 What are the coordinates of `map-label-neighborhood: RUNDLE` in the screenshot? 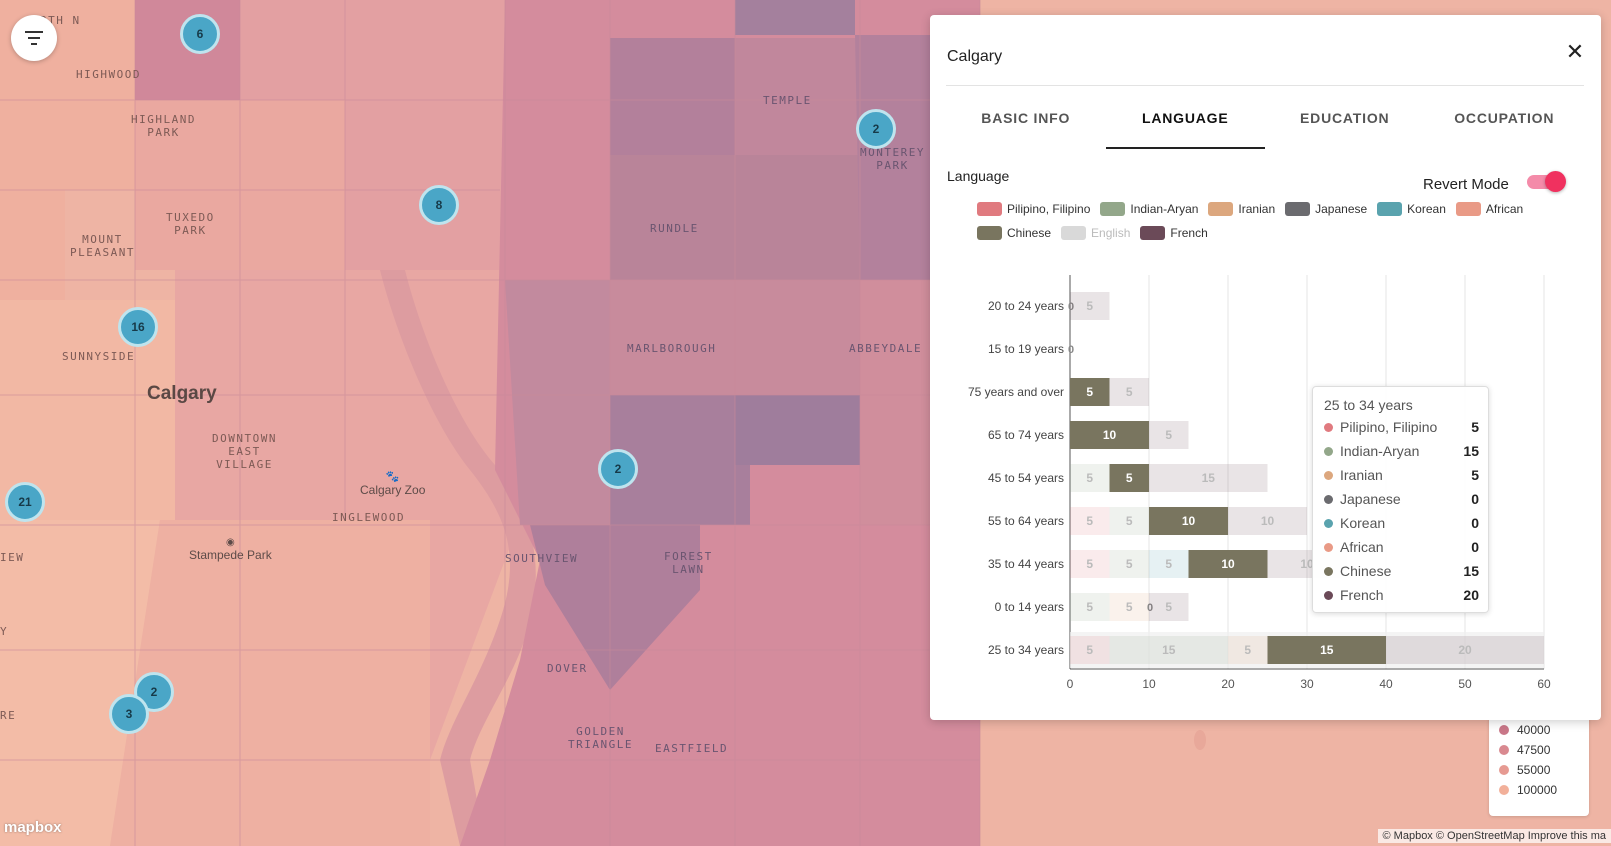 It's located at (674, 228).